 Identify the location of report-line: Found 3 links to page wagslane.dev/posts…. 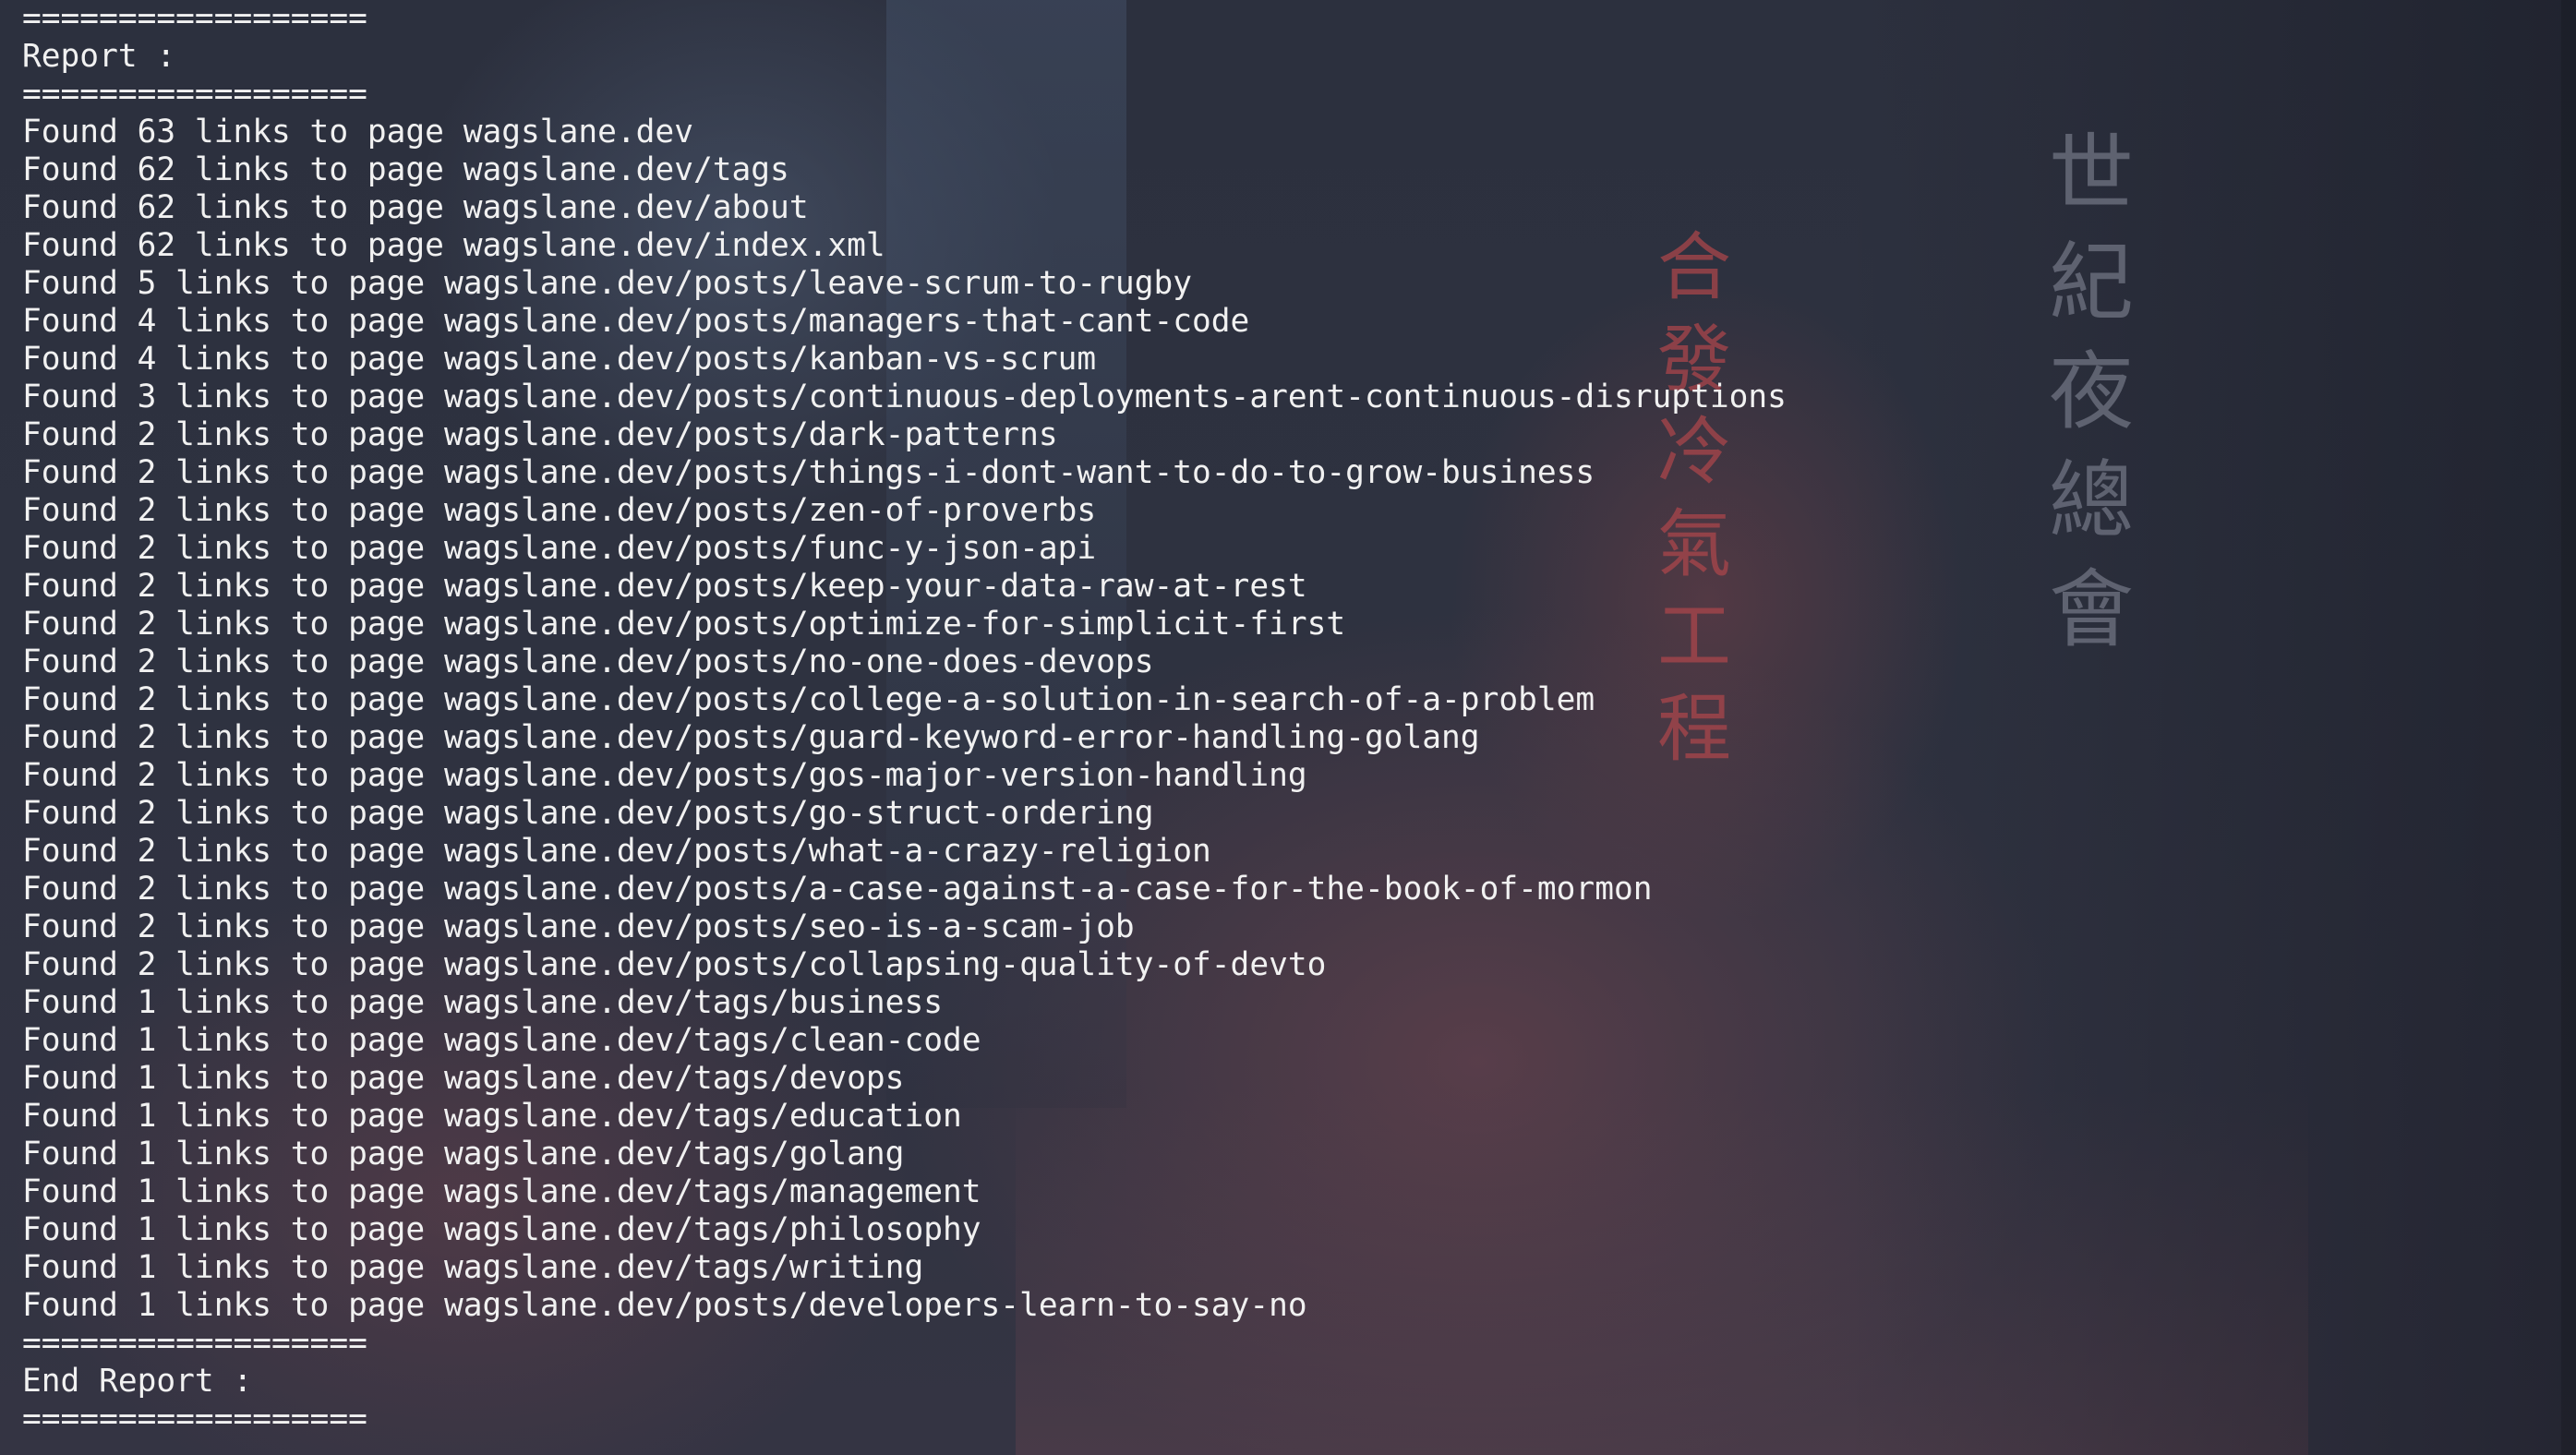
(904, 397).